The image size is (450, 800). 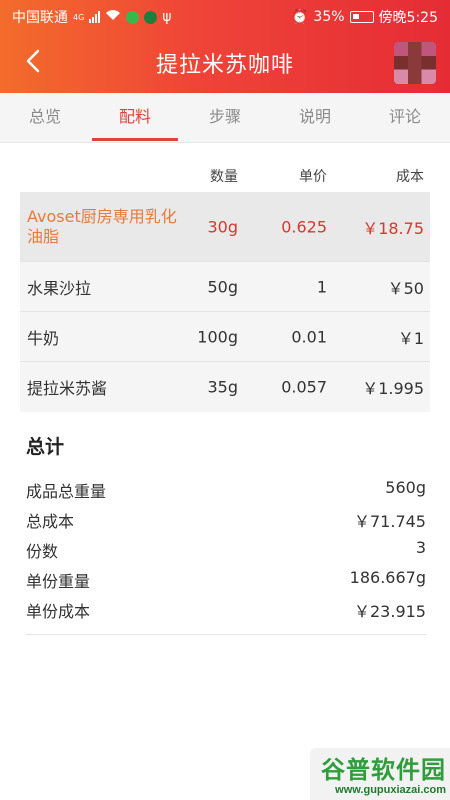 I want to click on summary-label: 单份重量, so click(x=58, y=581).